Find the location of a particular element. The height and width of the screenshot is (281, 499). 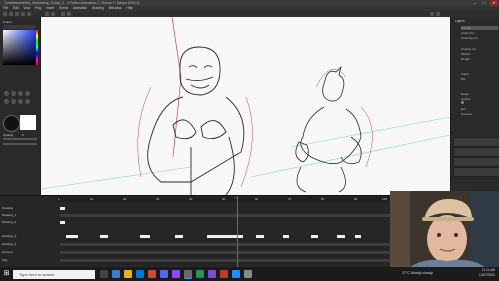

layer-item: BG is located at coordinates (479, 79).